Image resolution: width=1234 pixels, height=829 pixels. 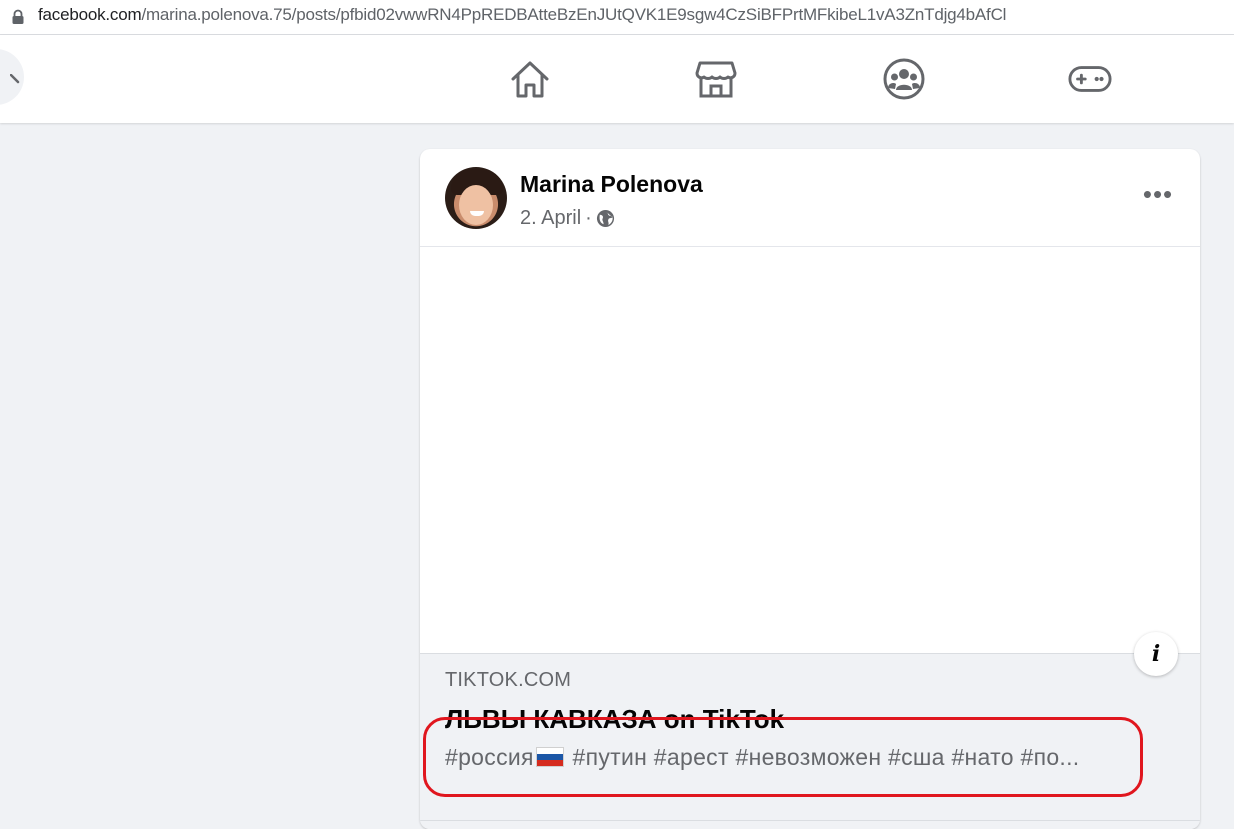 What do you see at coordinates (18, 17) in the screenshot?
I see `lock-icon` at bounding box center [18, 17].